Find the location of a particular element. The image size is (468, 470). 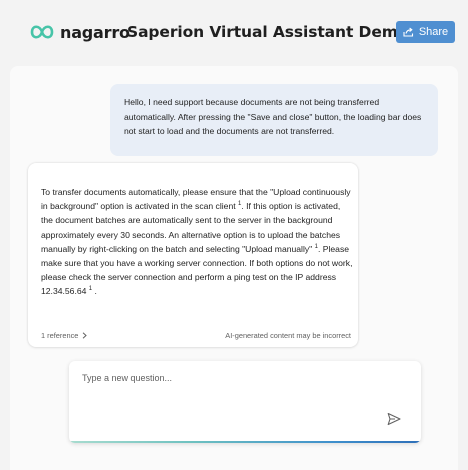

share-label: Share is located at coordinates (433, 32).